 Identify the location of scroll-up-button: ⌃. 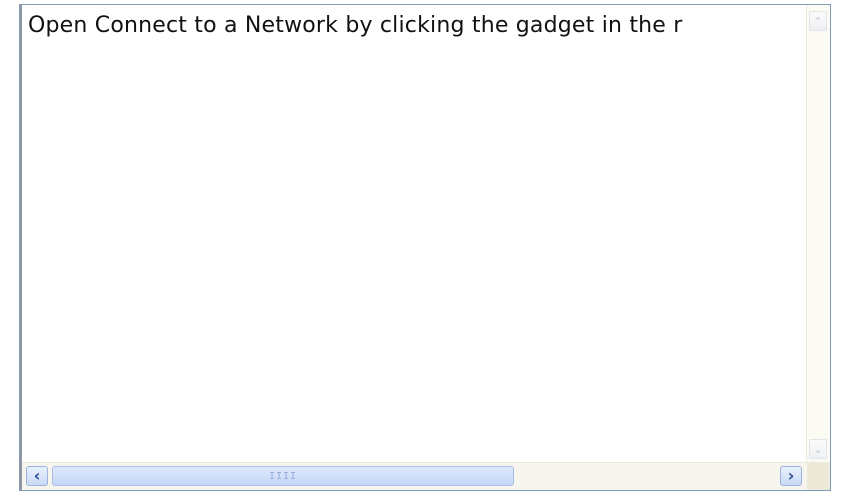
(818, 21).